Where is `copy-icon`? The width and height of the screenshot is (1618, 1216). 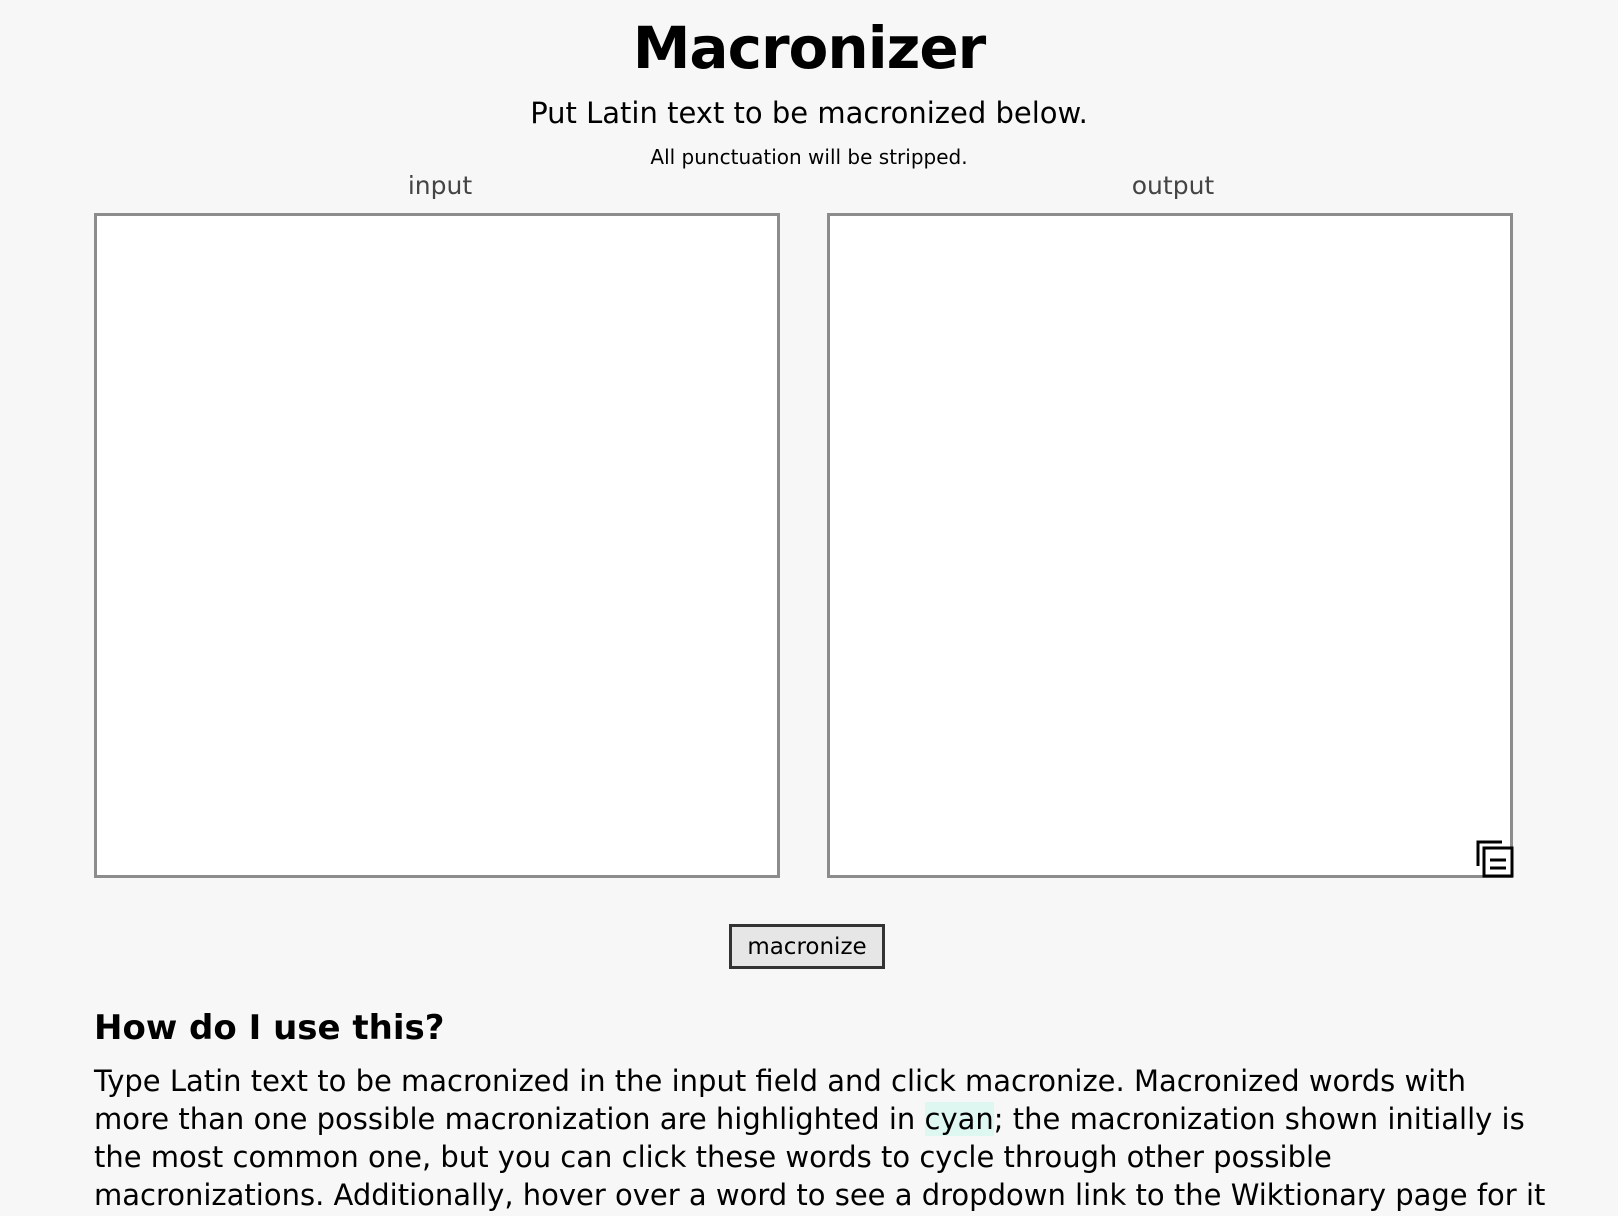 copy-icon is located at coordinates (1495, 859).